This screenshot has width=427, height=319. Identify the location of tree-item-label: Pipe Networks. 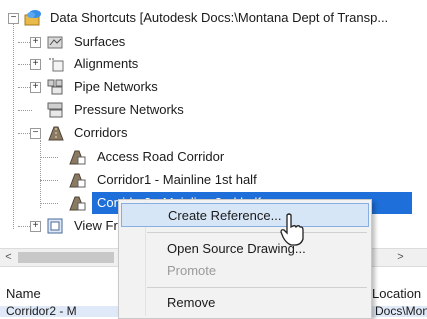
(116, 86).